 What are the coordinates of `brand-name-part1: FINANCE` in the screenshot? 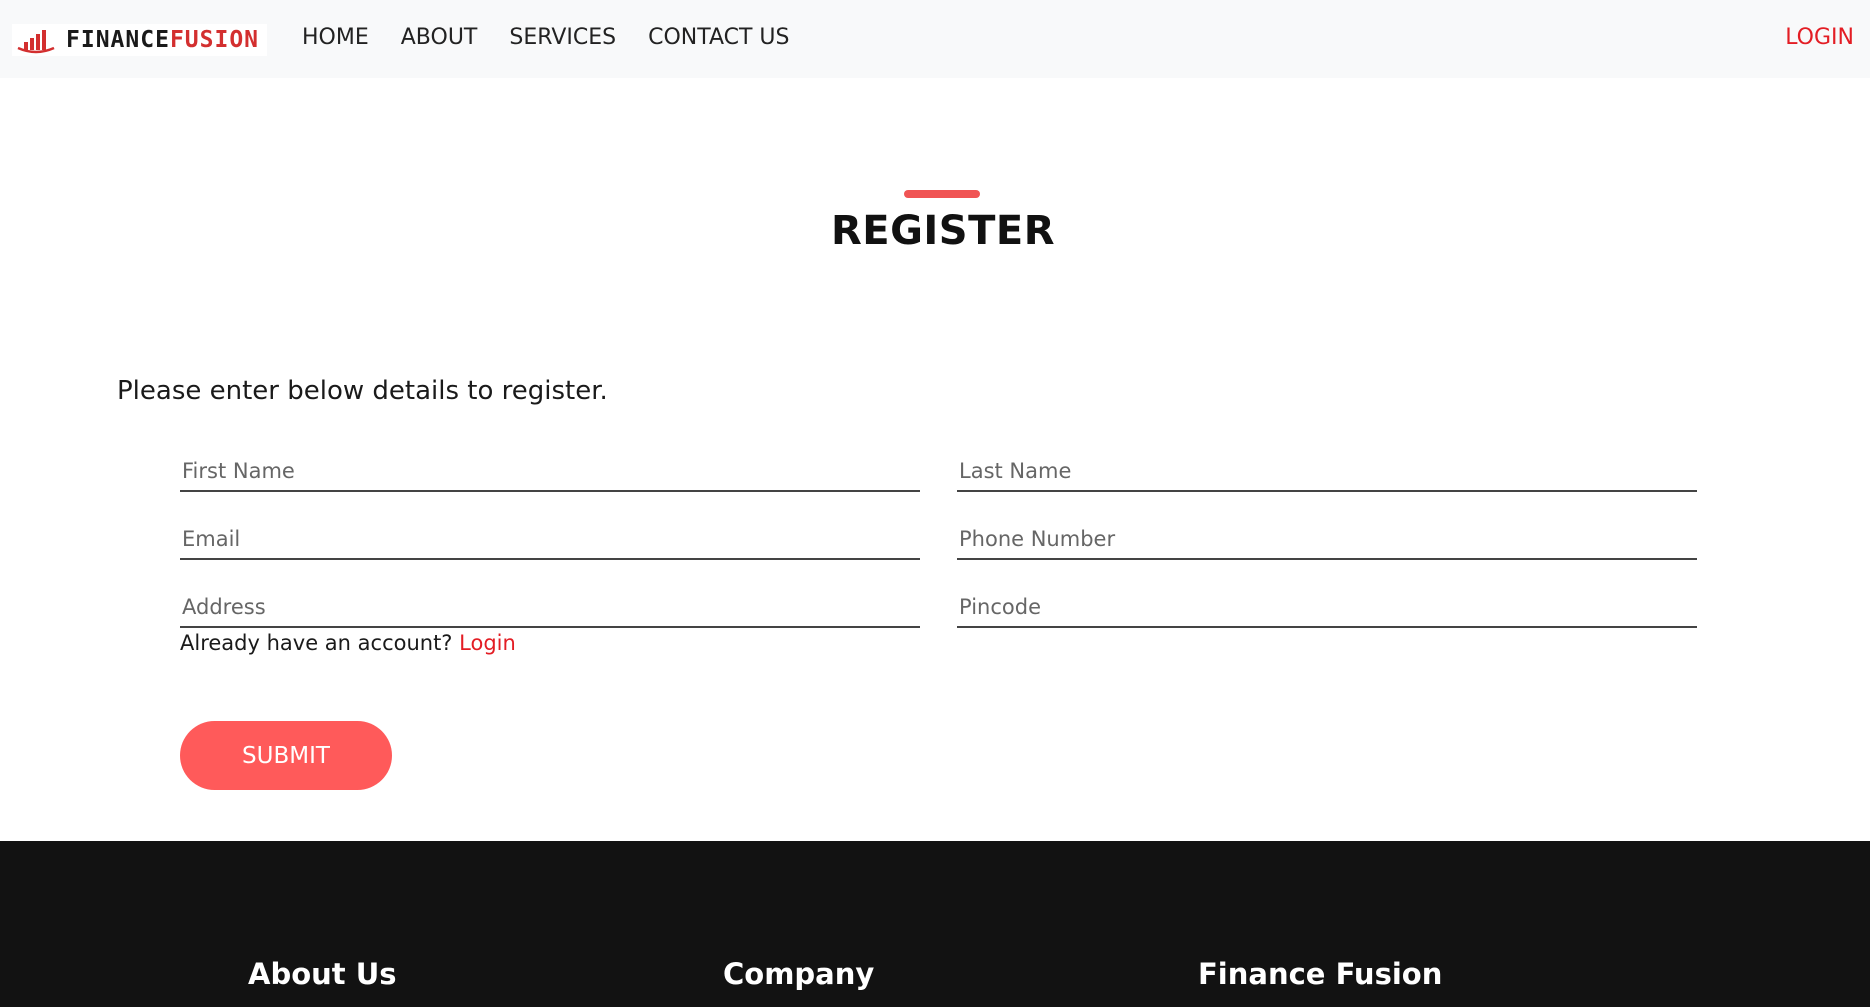 It's located at (118, 40).